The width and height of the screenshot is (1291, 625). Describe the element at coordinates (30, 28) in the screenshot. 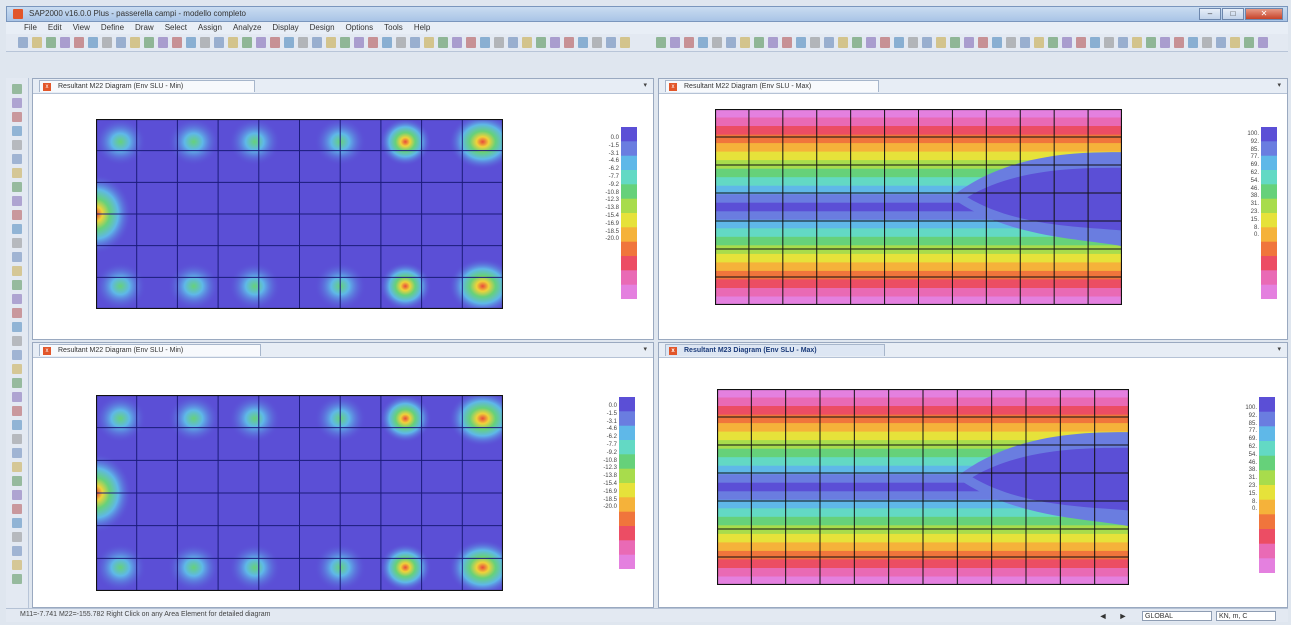

I see `menu-file: File` at that location.